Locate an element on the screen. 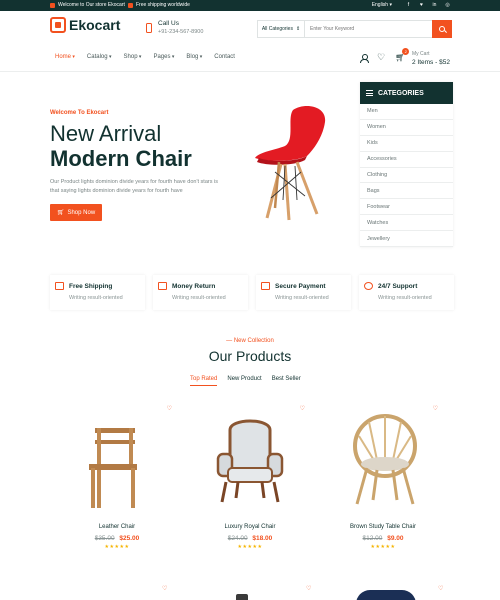  category-select: All Categories ⇕ is located at coordinates (281, 29).